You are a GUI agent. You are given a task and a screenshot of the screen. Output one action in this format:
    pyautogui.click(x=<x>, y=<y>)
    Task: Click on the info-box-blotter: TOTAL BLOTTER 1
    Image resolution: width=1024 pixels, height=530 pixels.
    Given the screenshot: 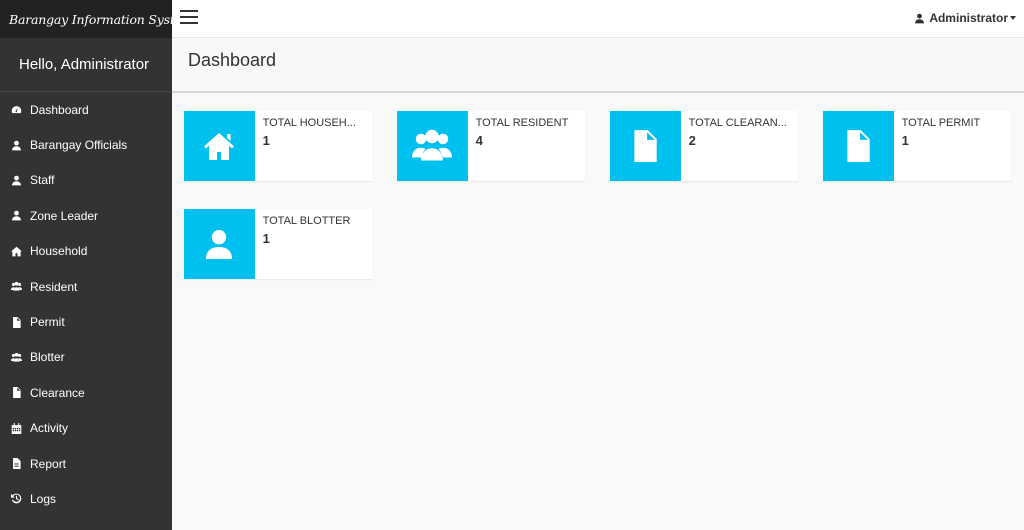 What is the action you would take?
    pyautogui.click(x=278, y=244)
    